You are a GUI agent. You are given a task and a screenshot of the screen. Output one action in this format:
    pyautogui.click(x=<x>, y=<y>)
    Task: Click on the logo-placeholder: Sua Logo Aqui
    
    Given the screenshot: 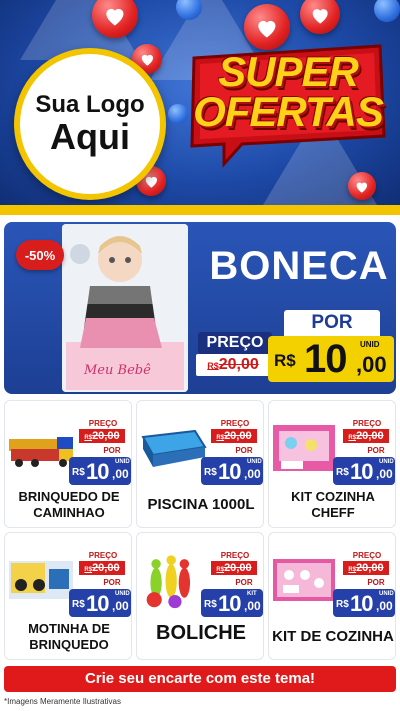 What is the action you would take?
    pyautogui.click(x=90, y=124)
    